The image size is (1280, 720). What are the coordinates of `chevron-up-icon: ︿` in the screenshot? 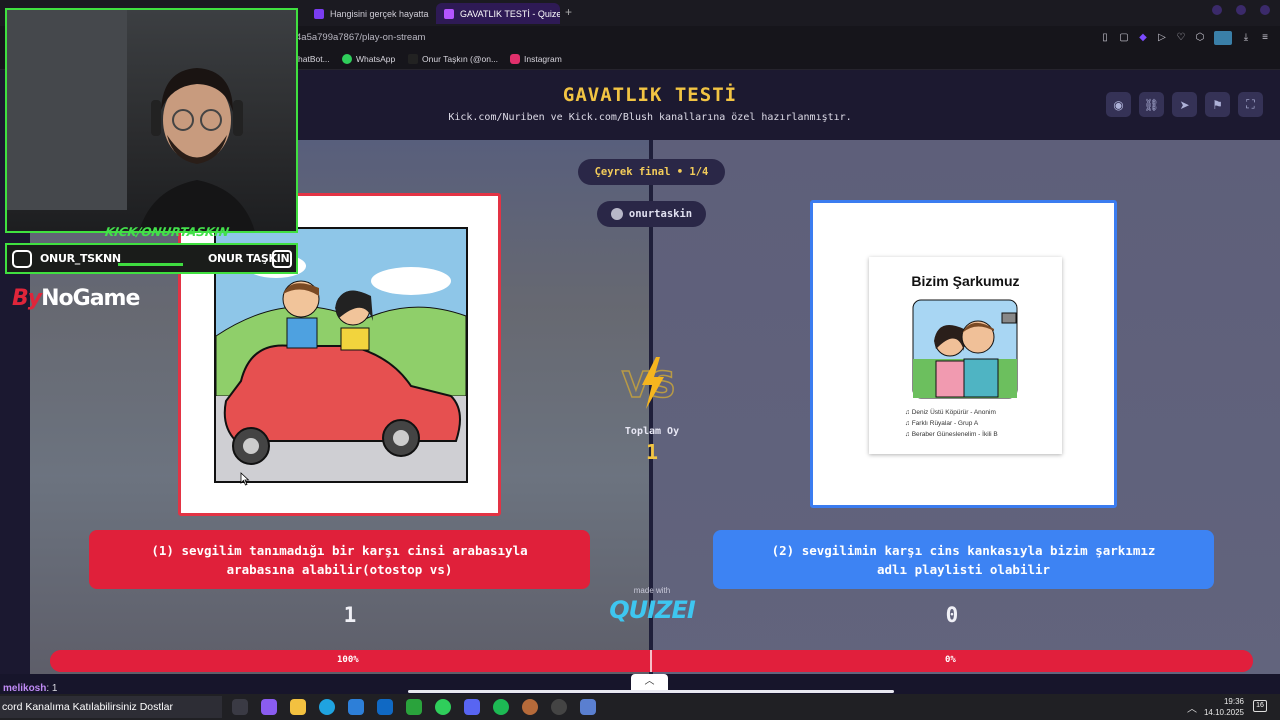 It's located at (649, 682).